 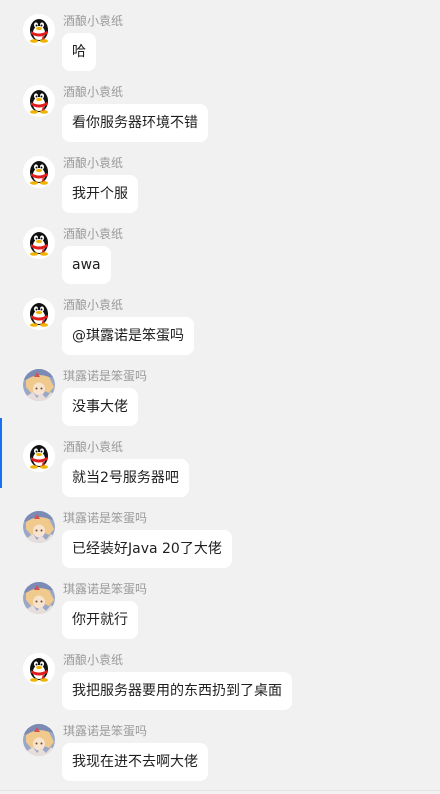 I want to click on message-bubble: 我现在进不去啊大佬, so click(x=135, y=762).